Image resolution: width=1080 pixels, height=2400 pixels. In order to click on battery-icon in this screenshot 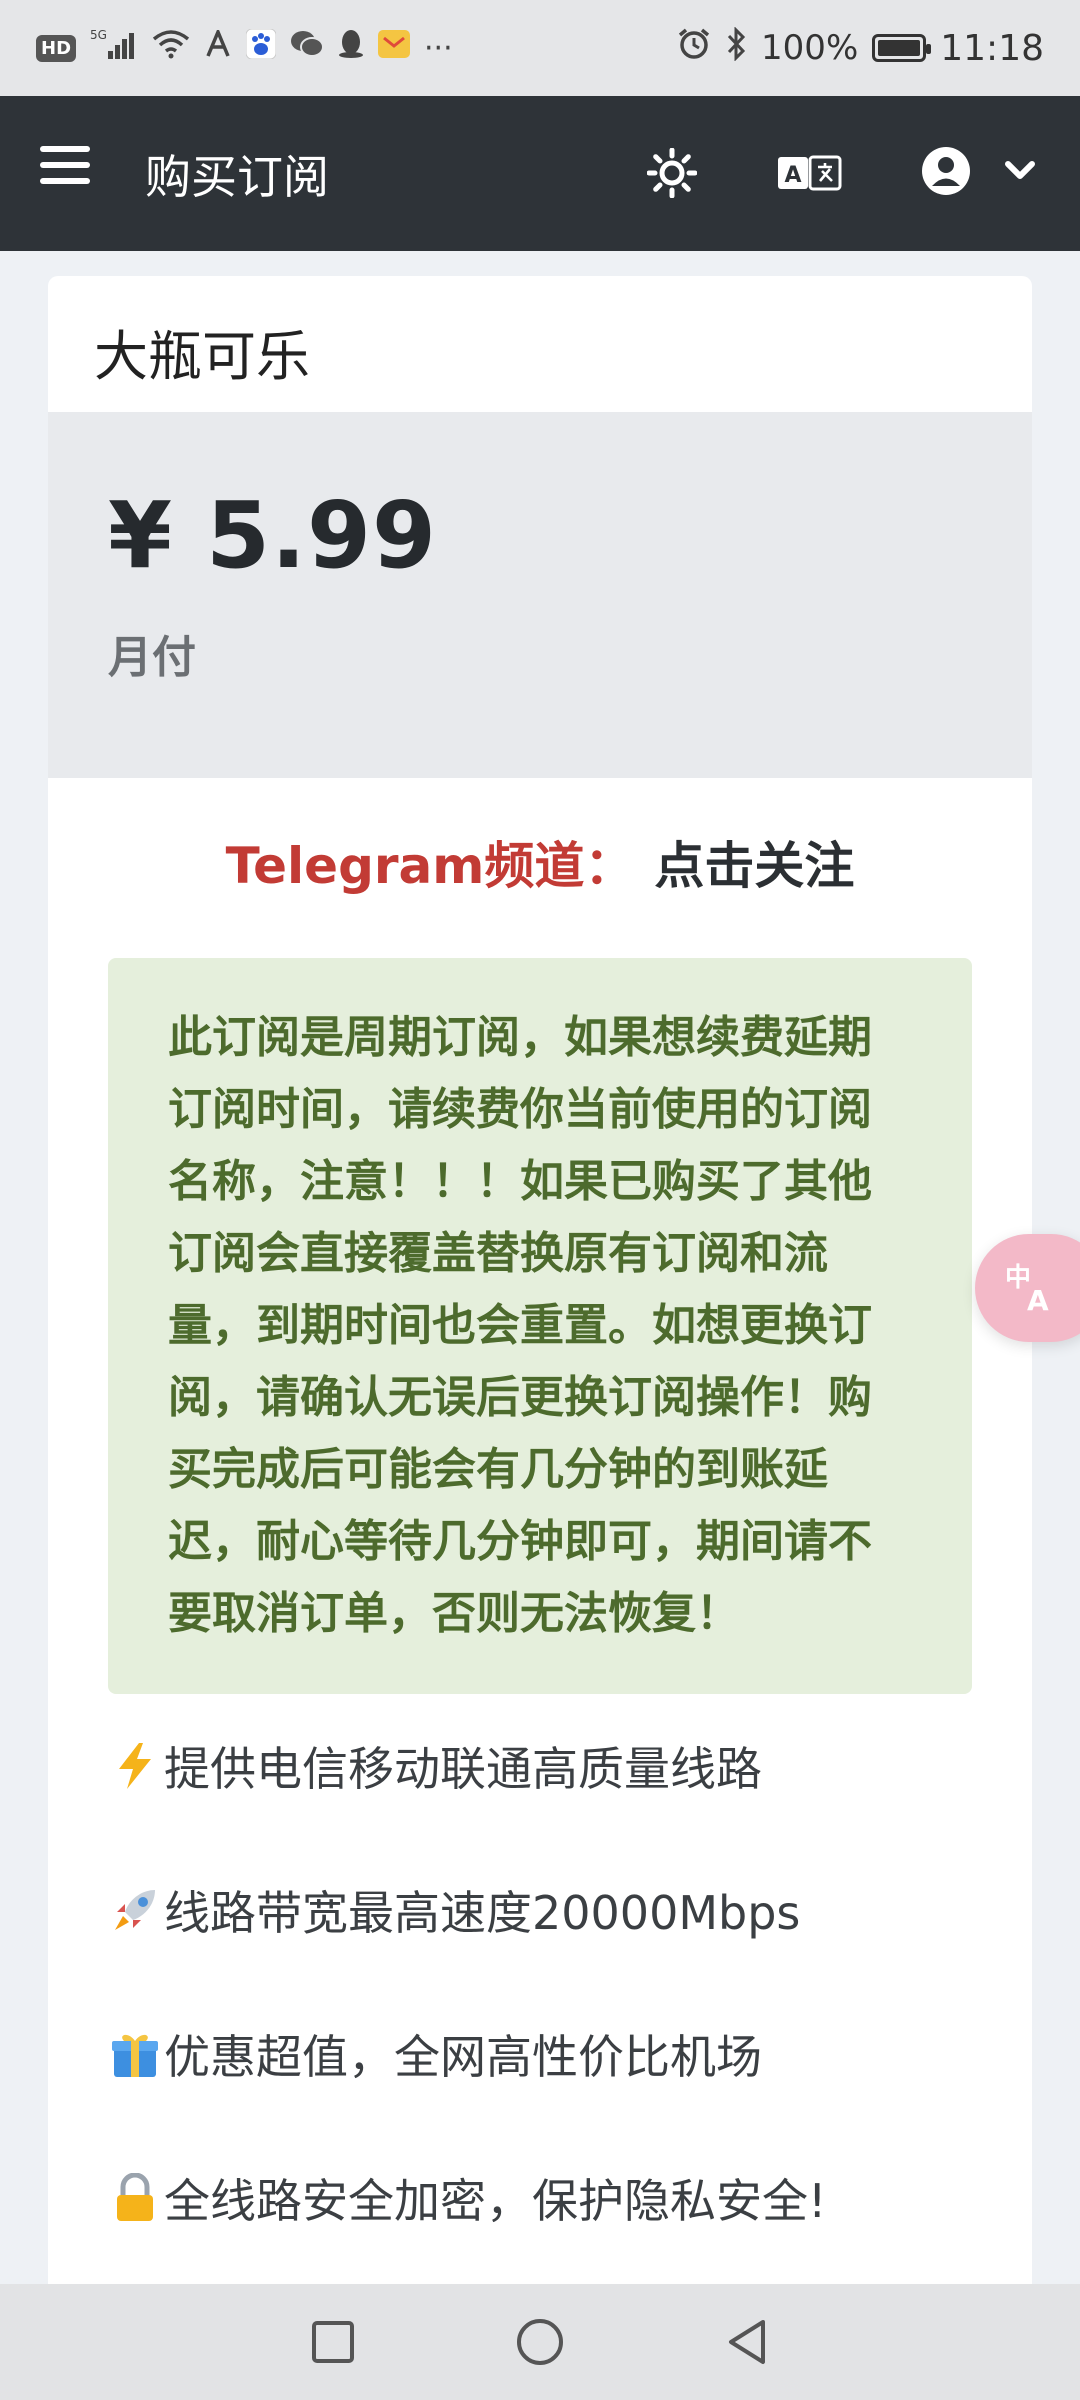, I will do `click(902, 48)`.